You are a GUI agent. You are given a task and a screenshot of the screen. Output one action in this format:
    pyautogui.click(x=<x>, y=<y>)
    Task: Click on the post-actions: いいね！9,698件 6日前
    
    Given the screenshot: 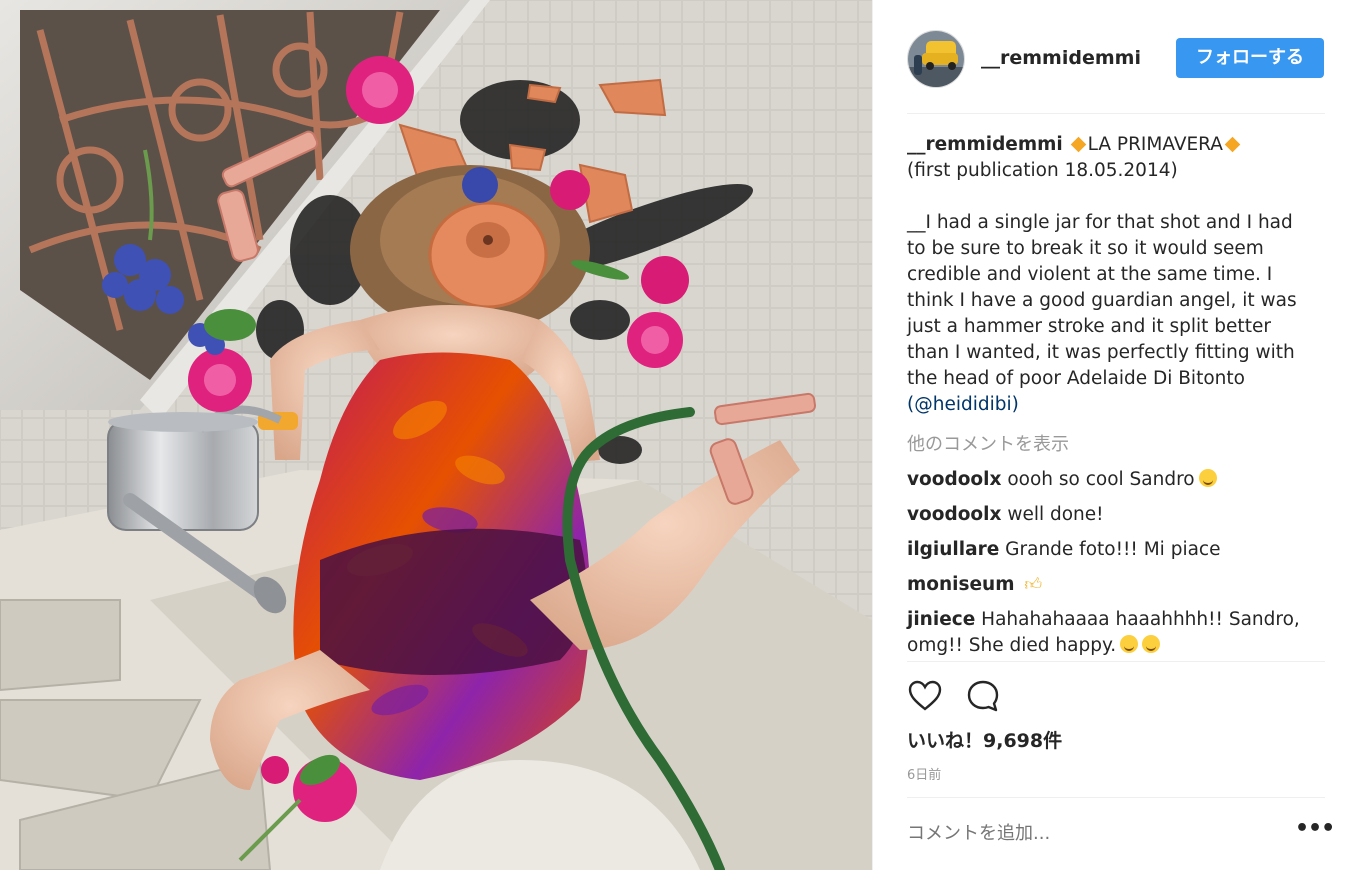 What is the action you would take?
    pyautogui.click(x=1116, y=729)
    